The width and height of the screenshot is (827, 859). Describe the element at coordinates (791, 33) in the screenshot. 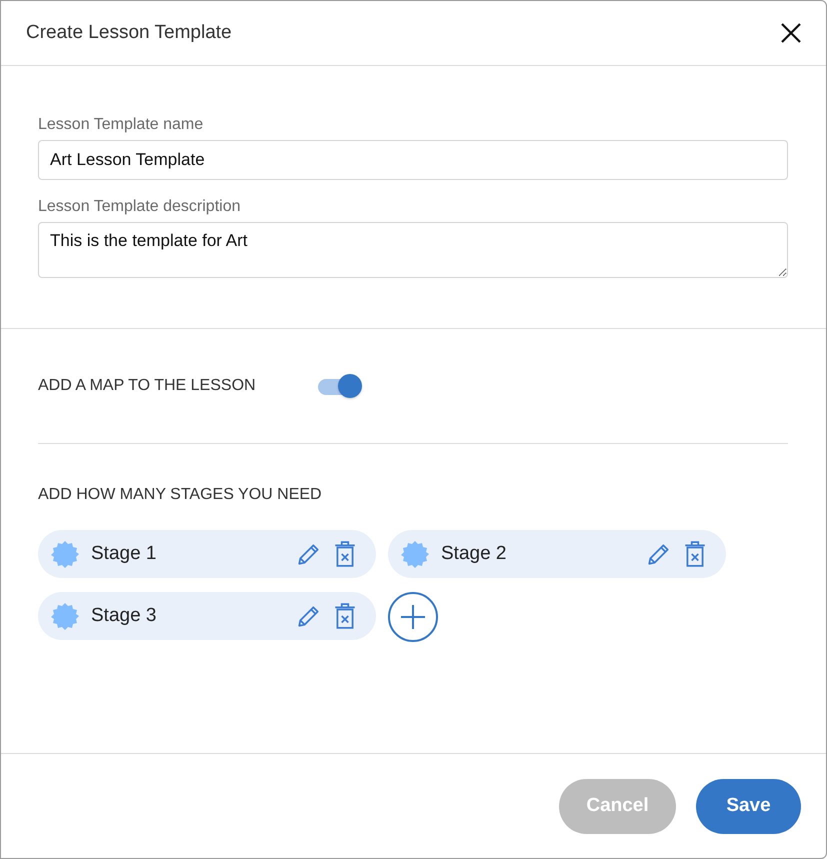

I see `close-icon` at that location.